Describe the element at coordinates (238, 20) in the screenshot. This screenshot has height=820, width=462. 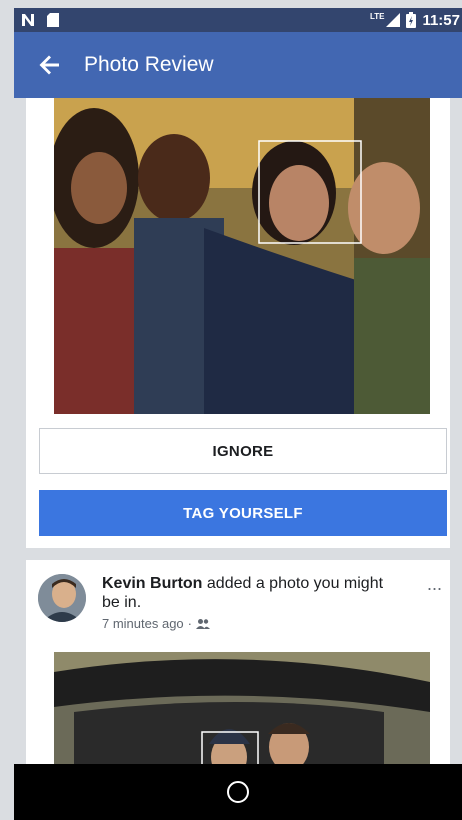
I see `status-bar: LTE 11:57` at that location.